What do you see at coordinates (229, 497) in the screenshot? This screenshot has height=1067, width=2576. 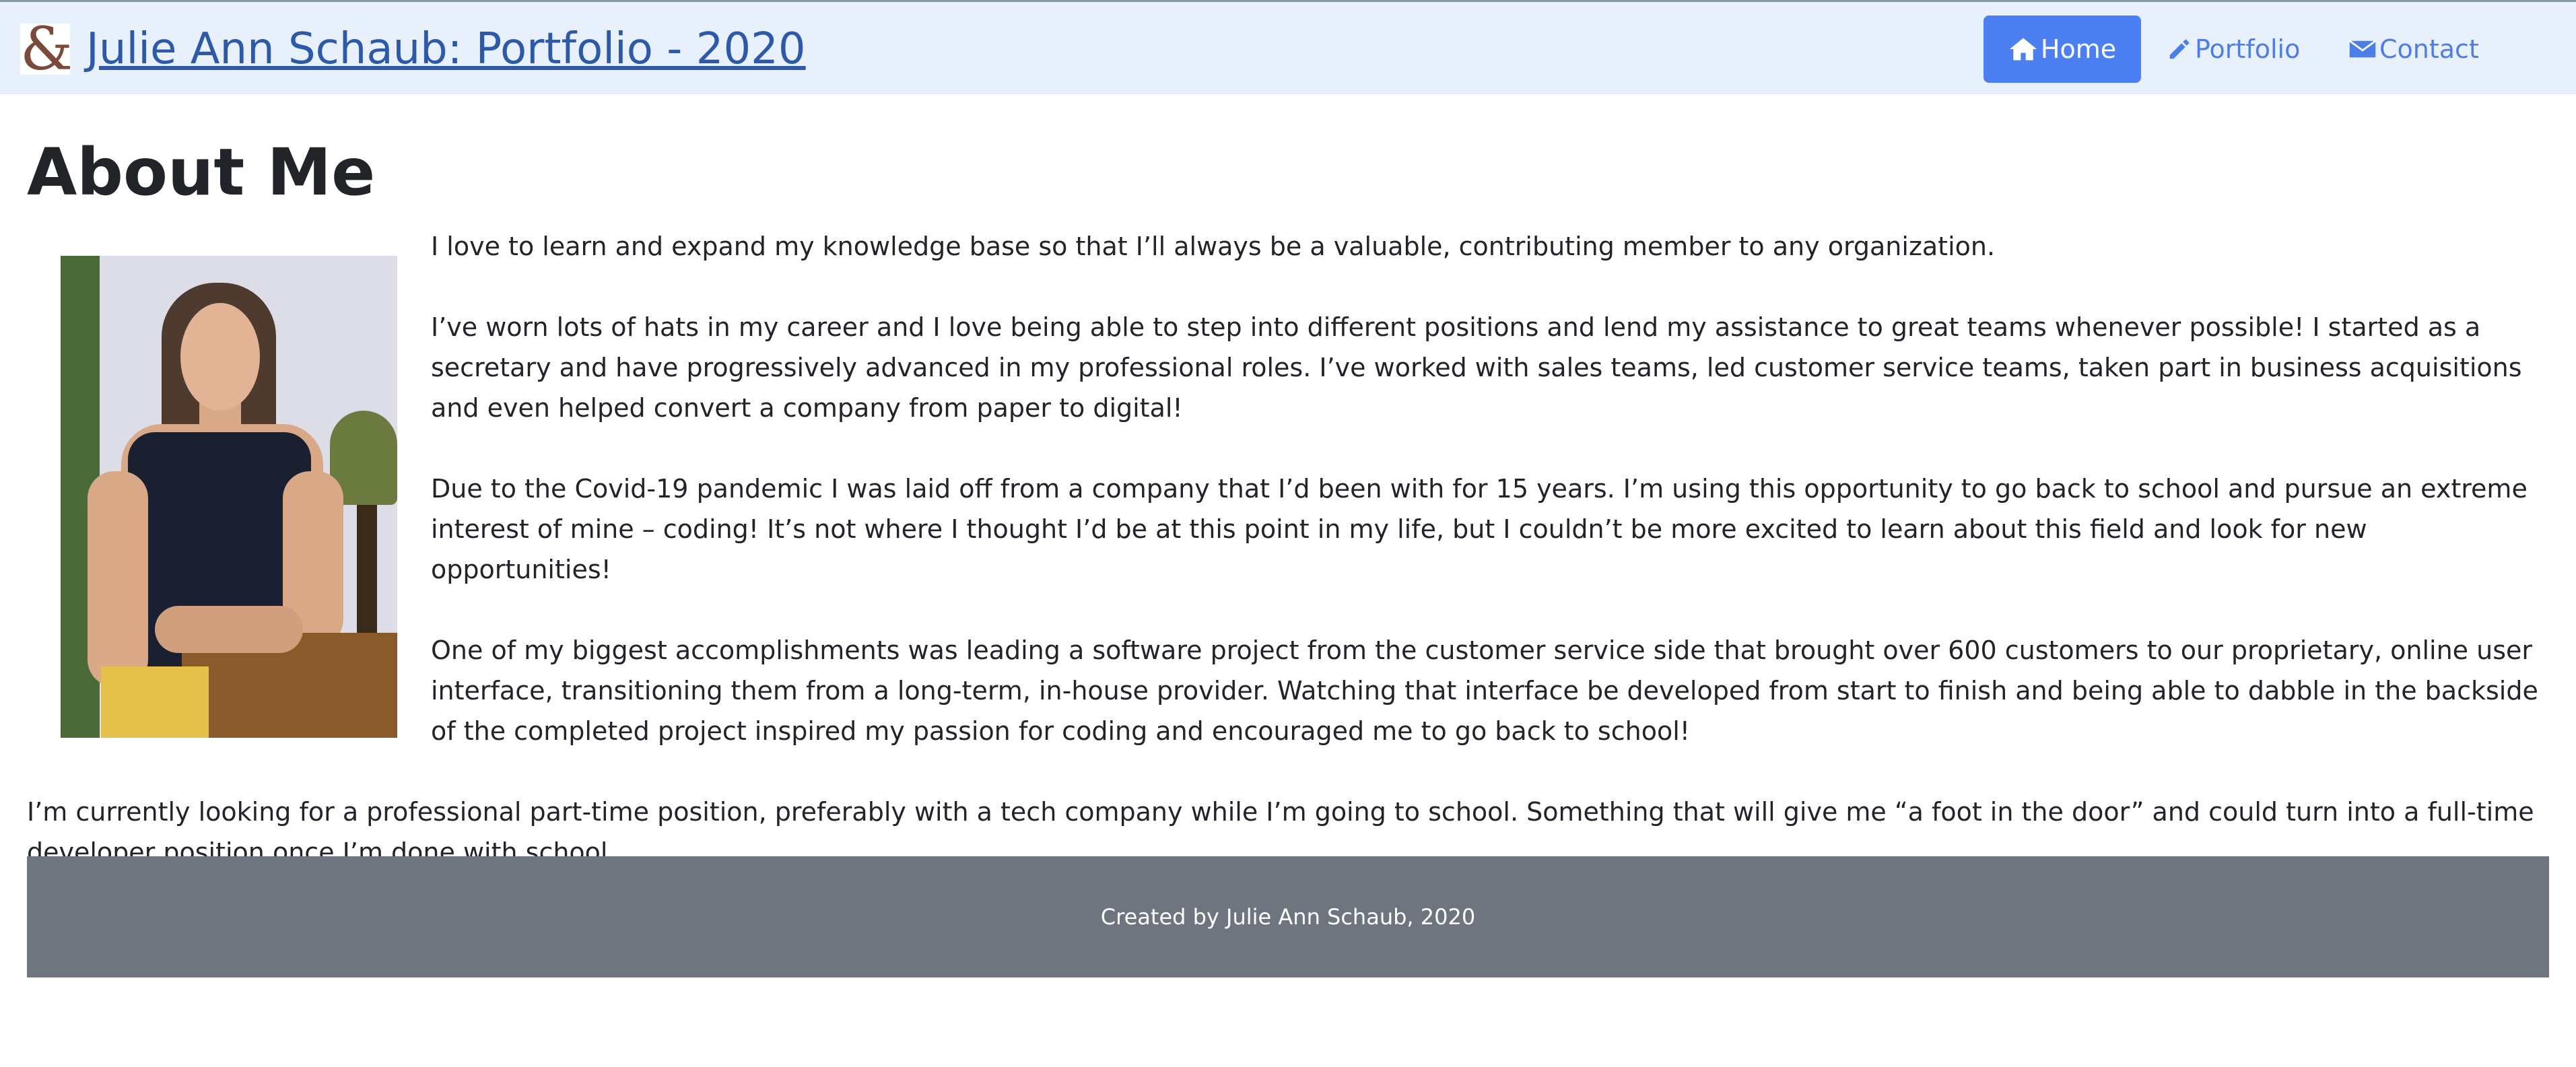 I see `profile-photo` at bounding box center [229, 497].